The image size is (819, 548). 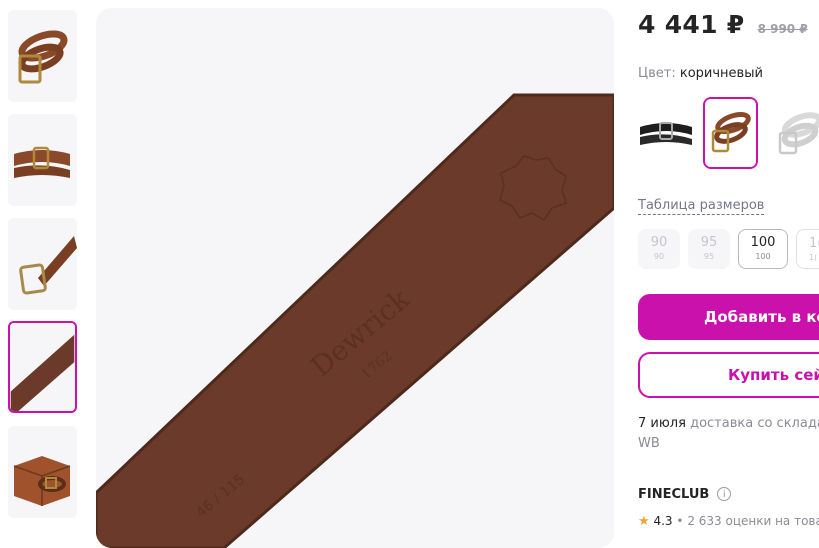 What do you see at coordinates (709, 242) in the screenshot?
I see `size-main-label: 95` at bounding box center [709, 242].